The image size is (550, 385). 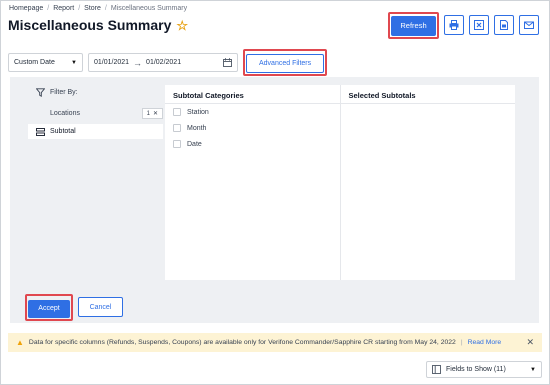 I want to click on page-title-row: Miscellaneous Summary ☆, so click(x=98, y=25).